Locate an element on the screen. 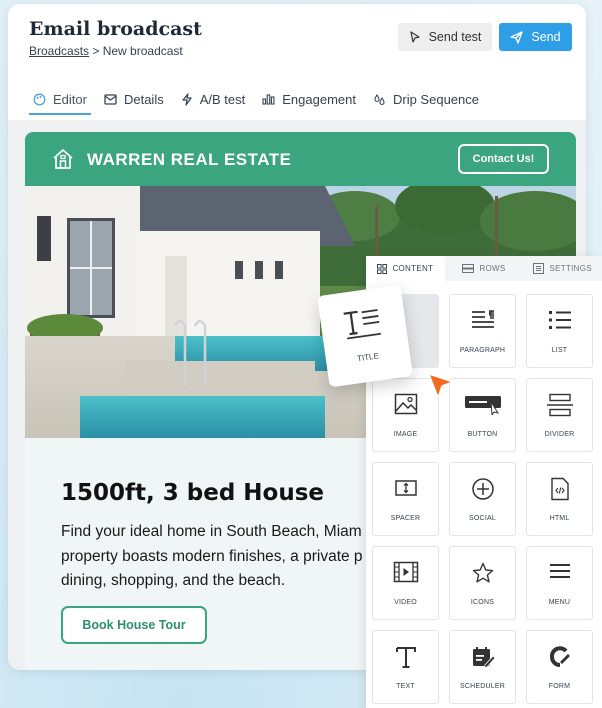 Image resolution: width=602 pixels, height=708 pixels. block-video-label: VIDEO is located at coordinates (405, 602).